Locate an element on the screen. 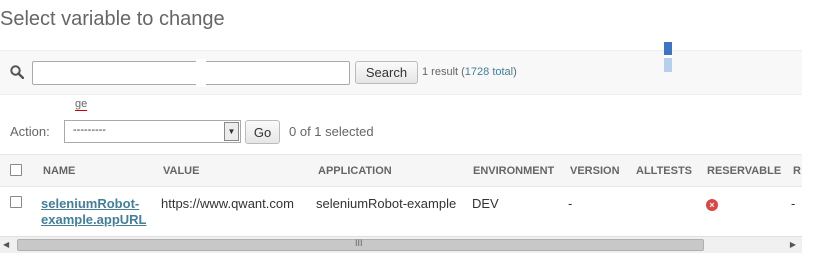  variable-name-link: seleniumRobot-example.appURL is located at coordinates (93, 212).